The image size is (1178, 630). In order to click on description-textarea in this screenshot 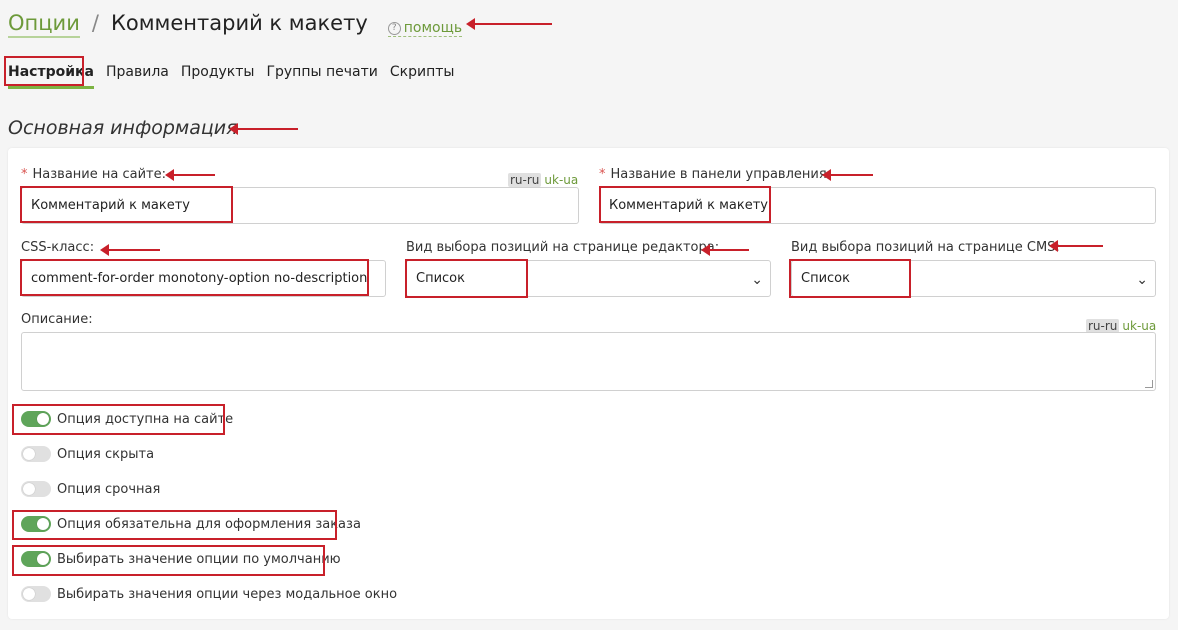, I will do `click(588, 361)`.